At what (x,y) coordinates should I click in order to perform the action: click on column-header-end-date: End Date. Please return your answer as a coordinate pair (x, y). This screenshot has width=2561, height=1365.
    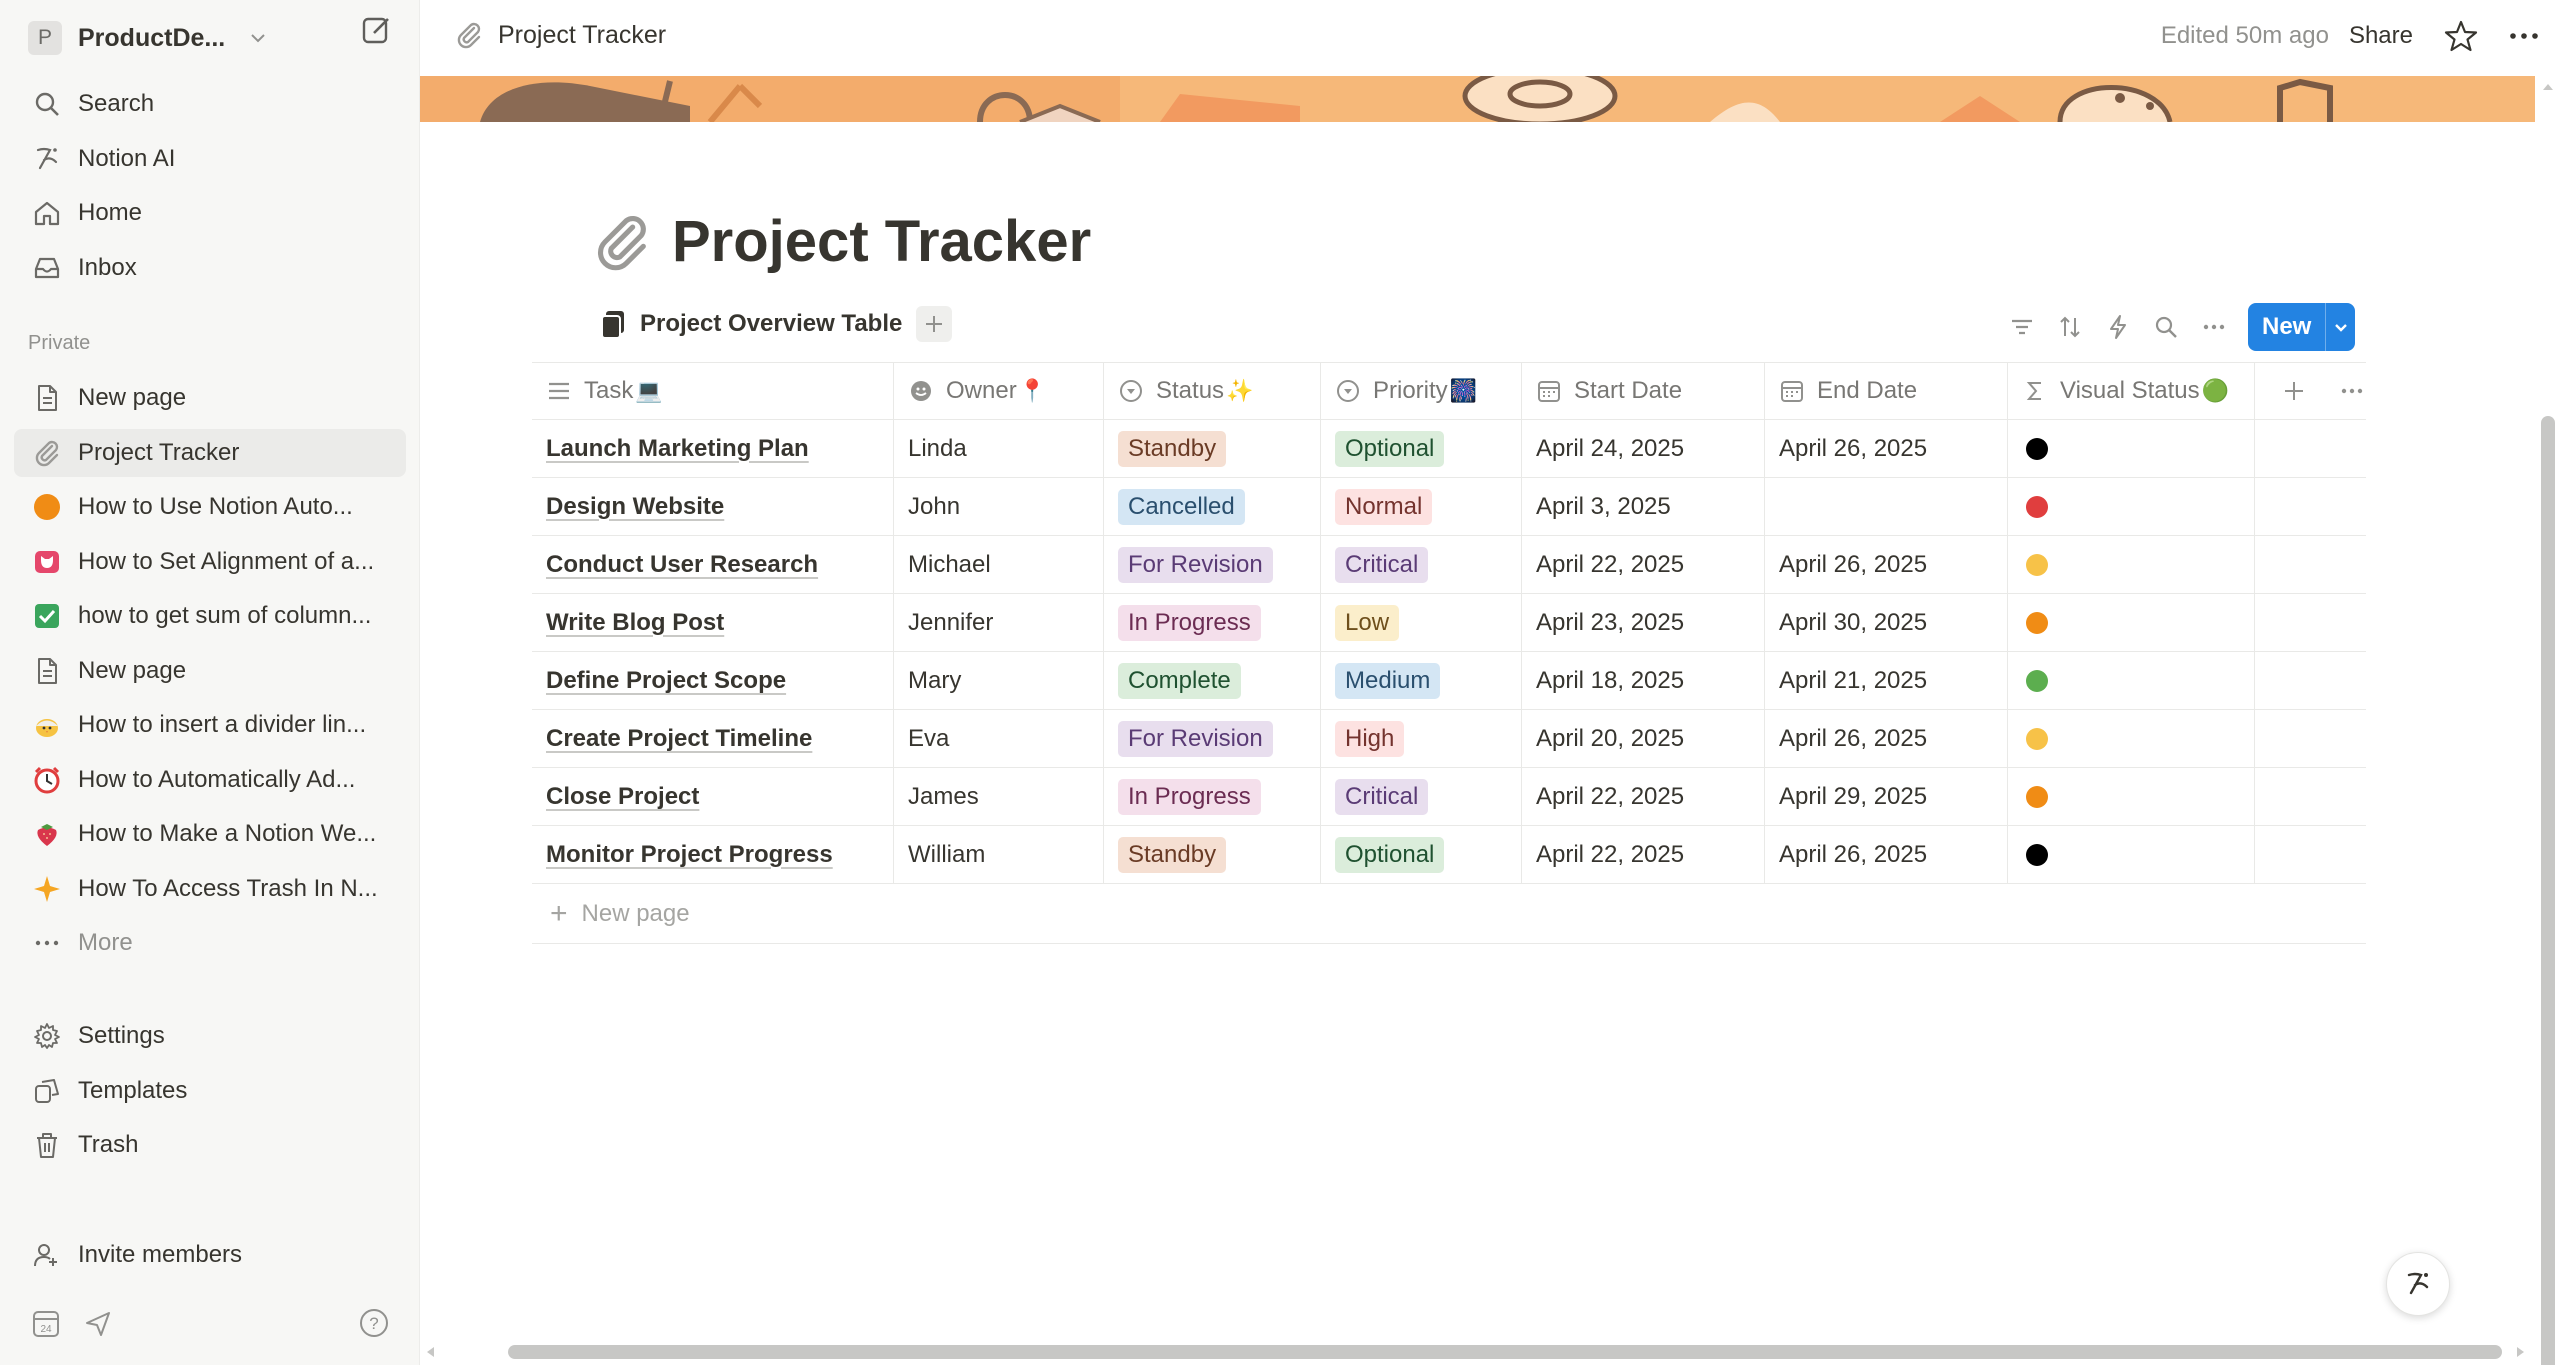
    Looking at the image, I should click on (1886, 391).